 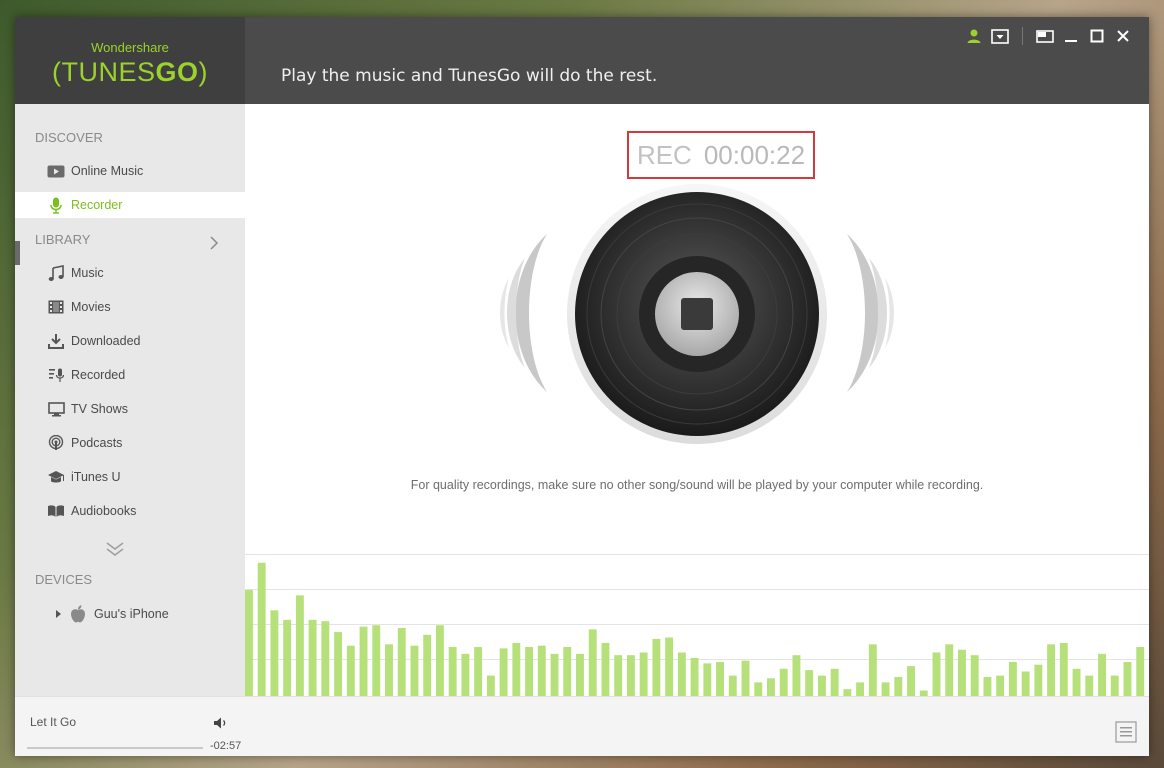 What do you see at coordinates (97, 205) in the screenshot?
I see `sidebar-item-label: Recorder` at bounding box center [97, 205].